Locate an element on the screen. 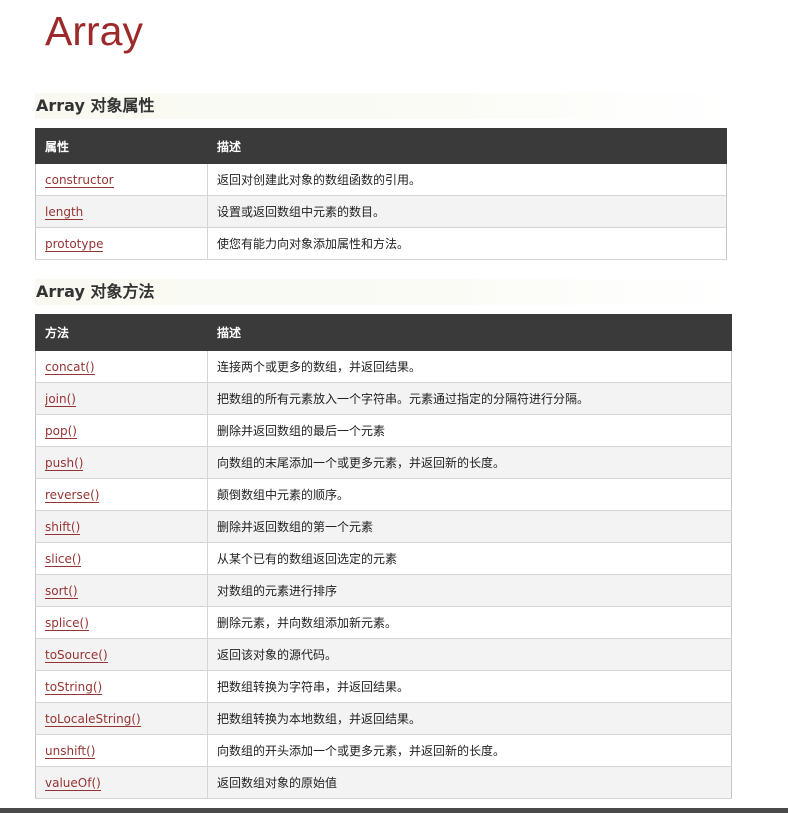 This screenshot has height=813, width=788. method-link-push: push() is located at coordinates (64, 463).